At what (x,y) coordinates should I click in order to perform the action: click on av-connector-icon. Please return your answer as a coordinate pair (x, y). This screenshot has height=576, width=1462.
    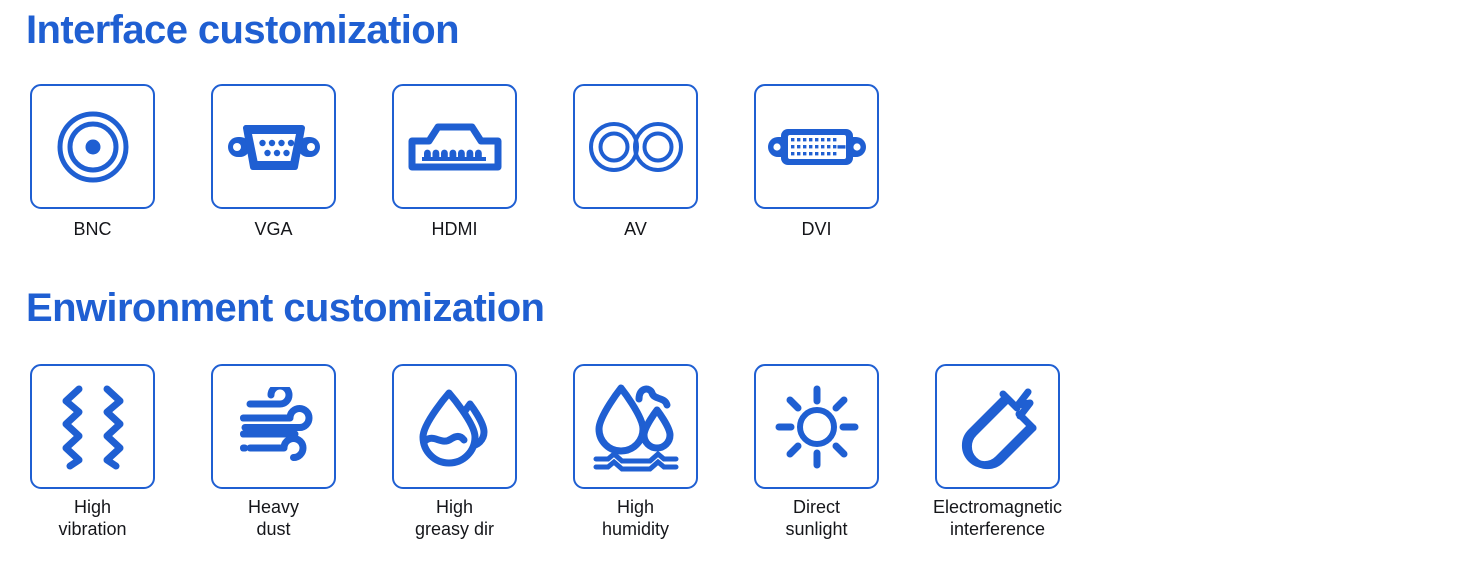
    Looking at the image, I should click on (635, 146).